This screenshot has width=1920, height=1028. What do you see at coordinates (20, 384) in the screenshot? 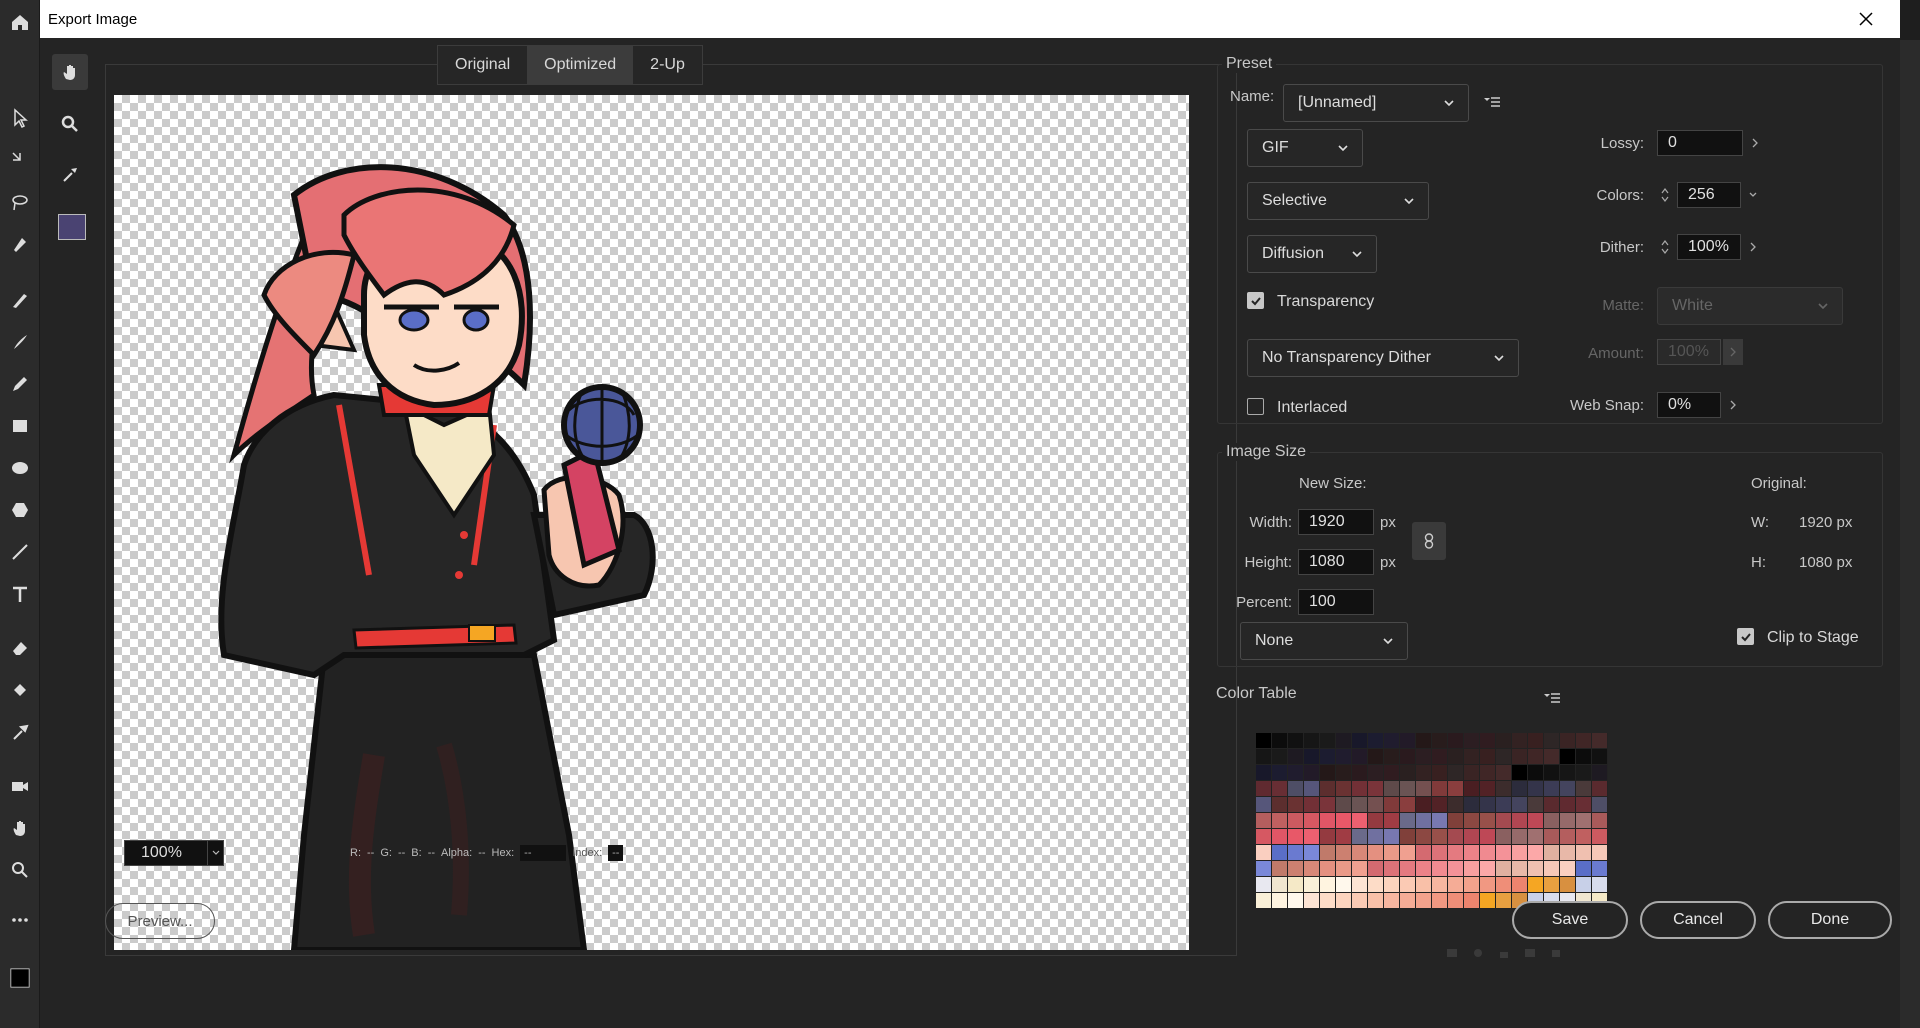
I see `pencil-tool-icon` at bounding box center [20, 384].